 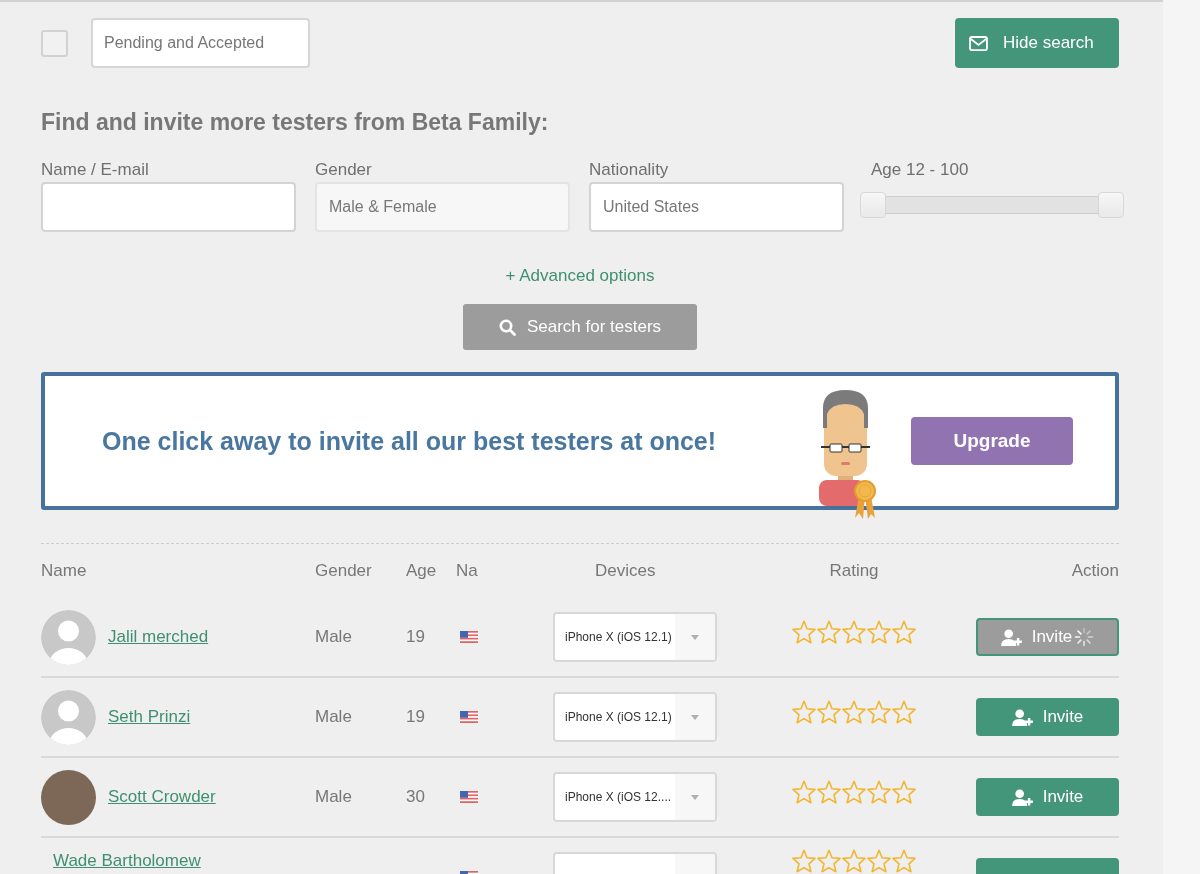 What do you see at coordinates (162, 797) in the screenshot?
I see `tester-name-link: Scott Crowder` at bounding box center [162, 797].